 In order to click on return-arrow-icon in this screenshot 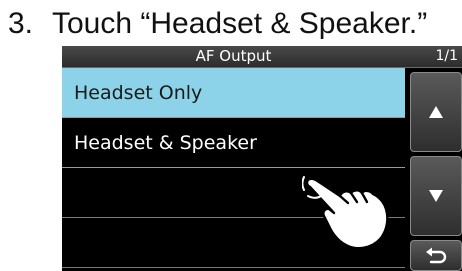, I will do `click(436, 255)`.